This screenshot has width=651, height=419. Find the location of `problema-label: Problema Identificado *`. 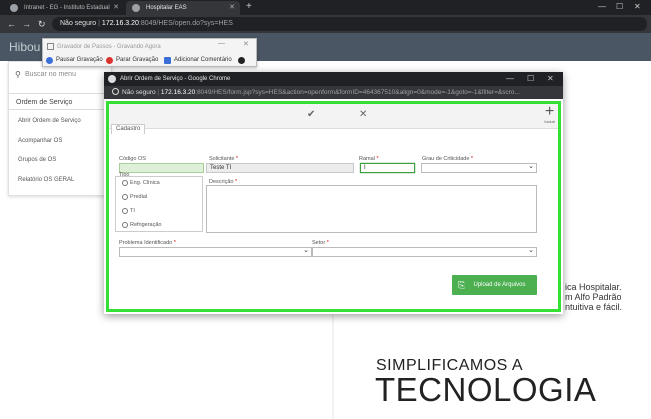

problema-label: Problema Identificado * is located at coordinates (147, 243).